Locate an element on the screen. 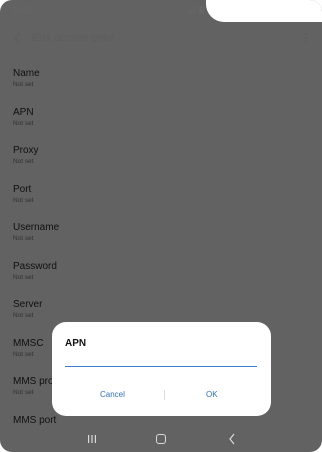 This screenshot has width=322, height=452. apn-dialog: APN Cancel OK is located at coordinates (161, 369).